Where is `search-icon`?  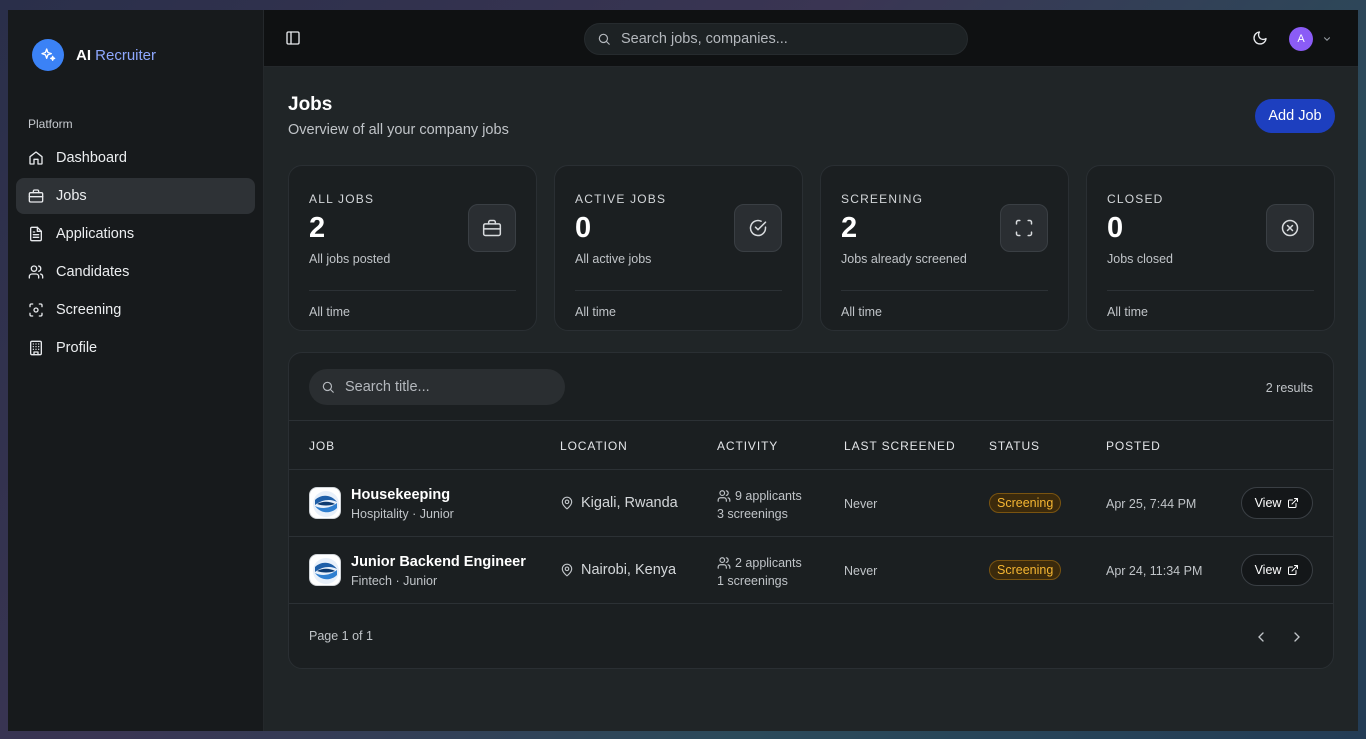
search-icon is located at coordinates (604, 39).